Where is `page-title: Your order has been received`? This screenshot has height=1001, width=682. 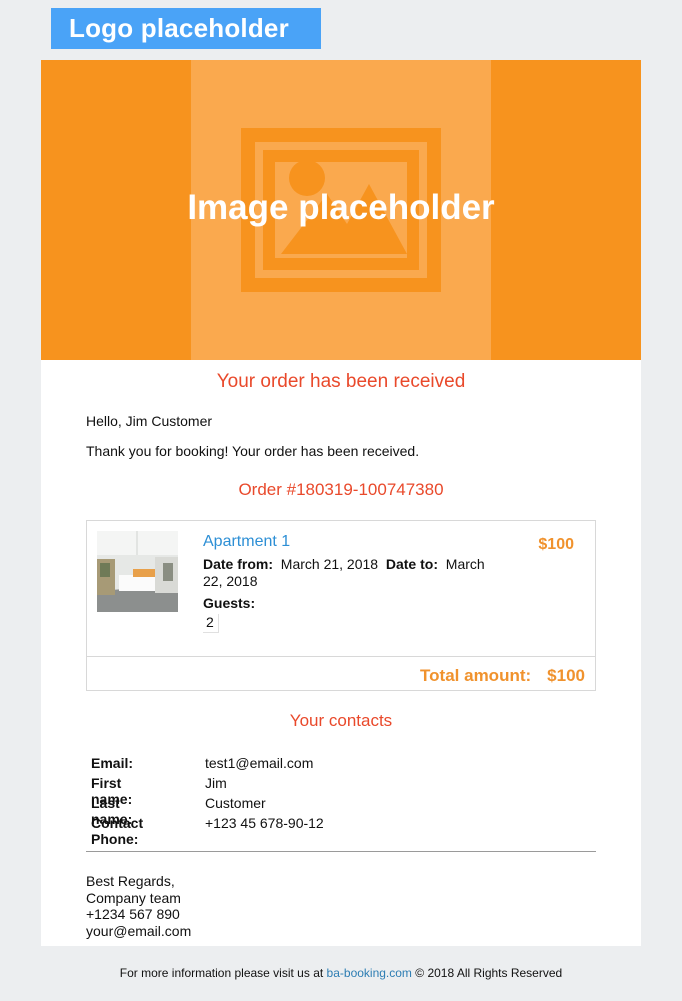
page-title: Your order has been received is located at coordinates (341, 381).